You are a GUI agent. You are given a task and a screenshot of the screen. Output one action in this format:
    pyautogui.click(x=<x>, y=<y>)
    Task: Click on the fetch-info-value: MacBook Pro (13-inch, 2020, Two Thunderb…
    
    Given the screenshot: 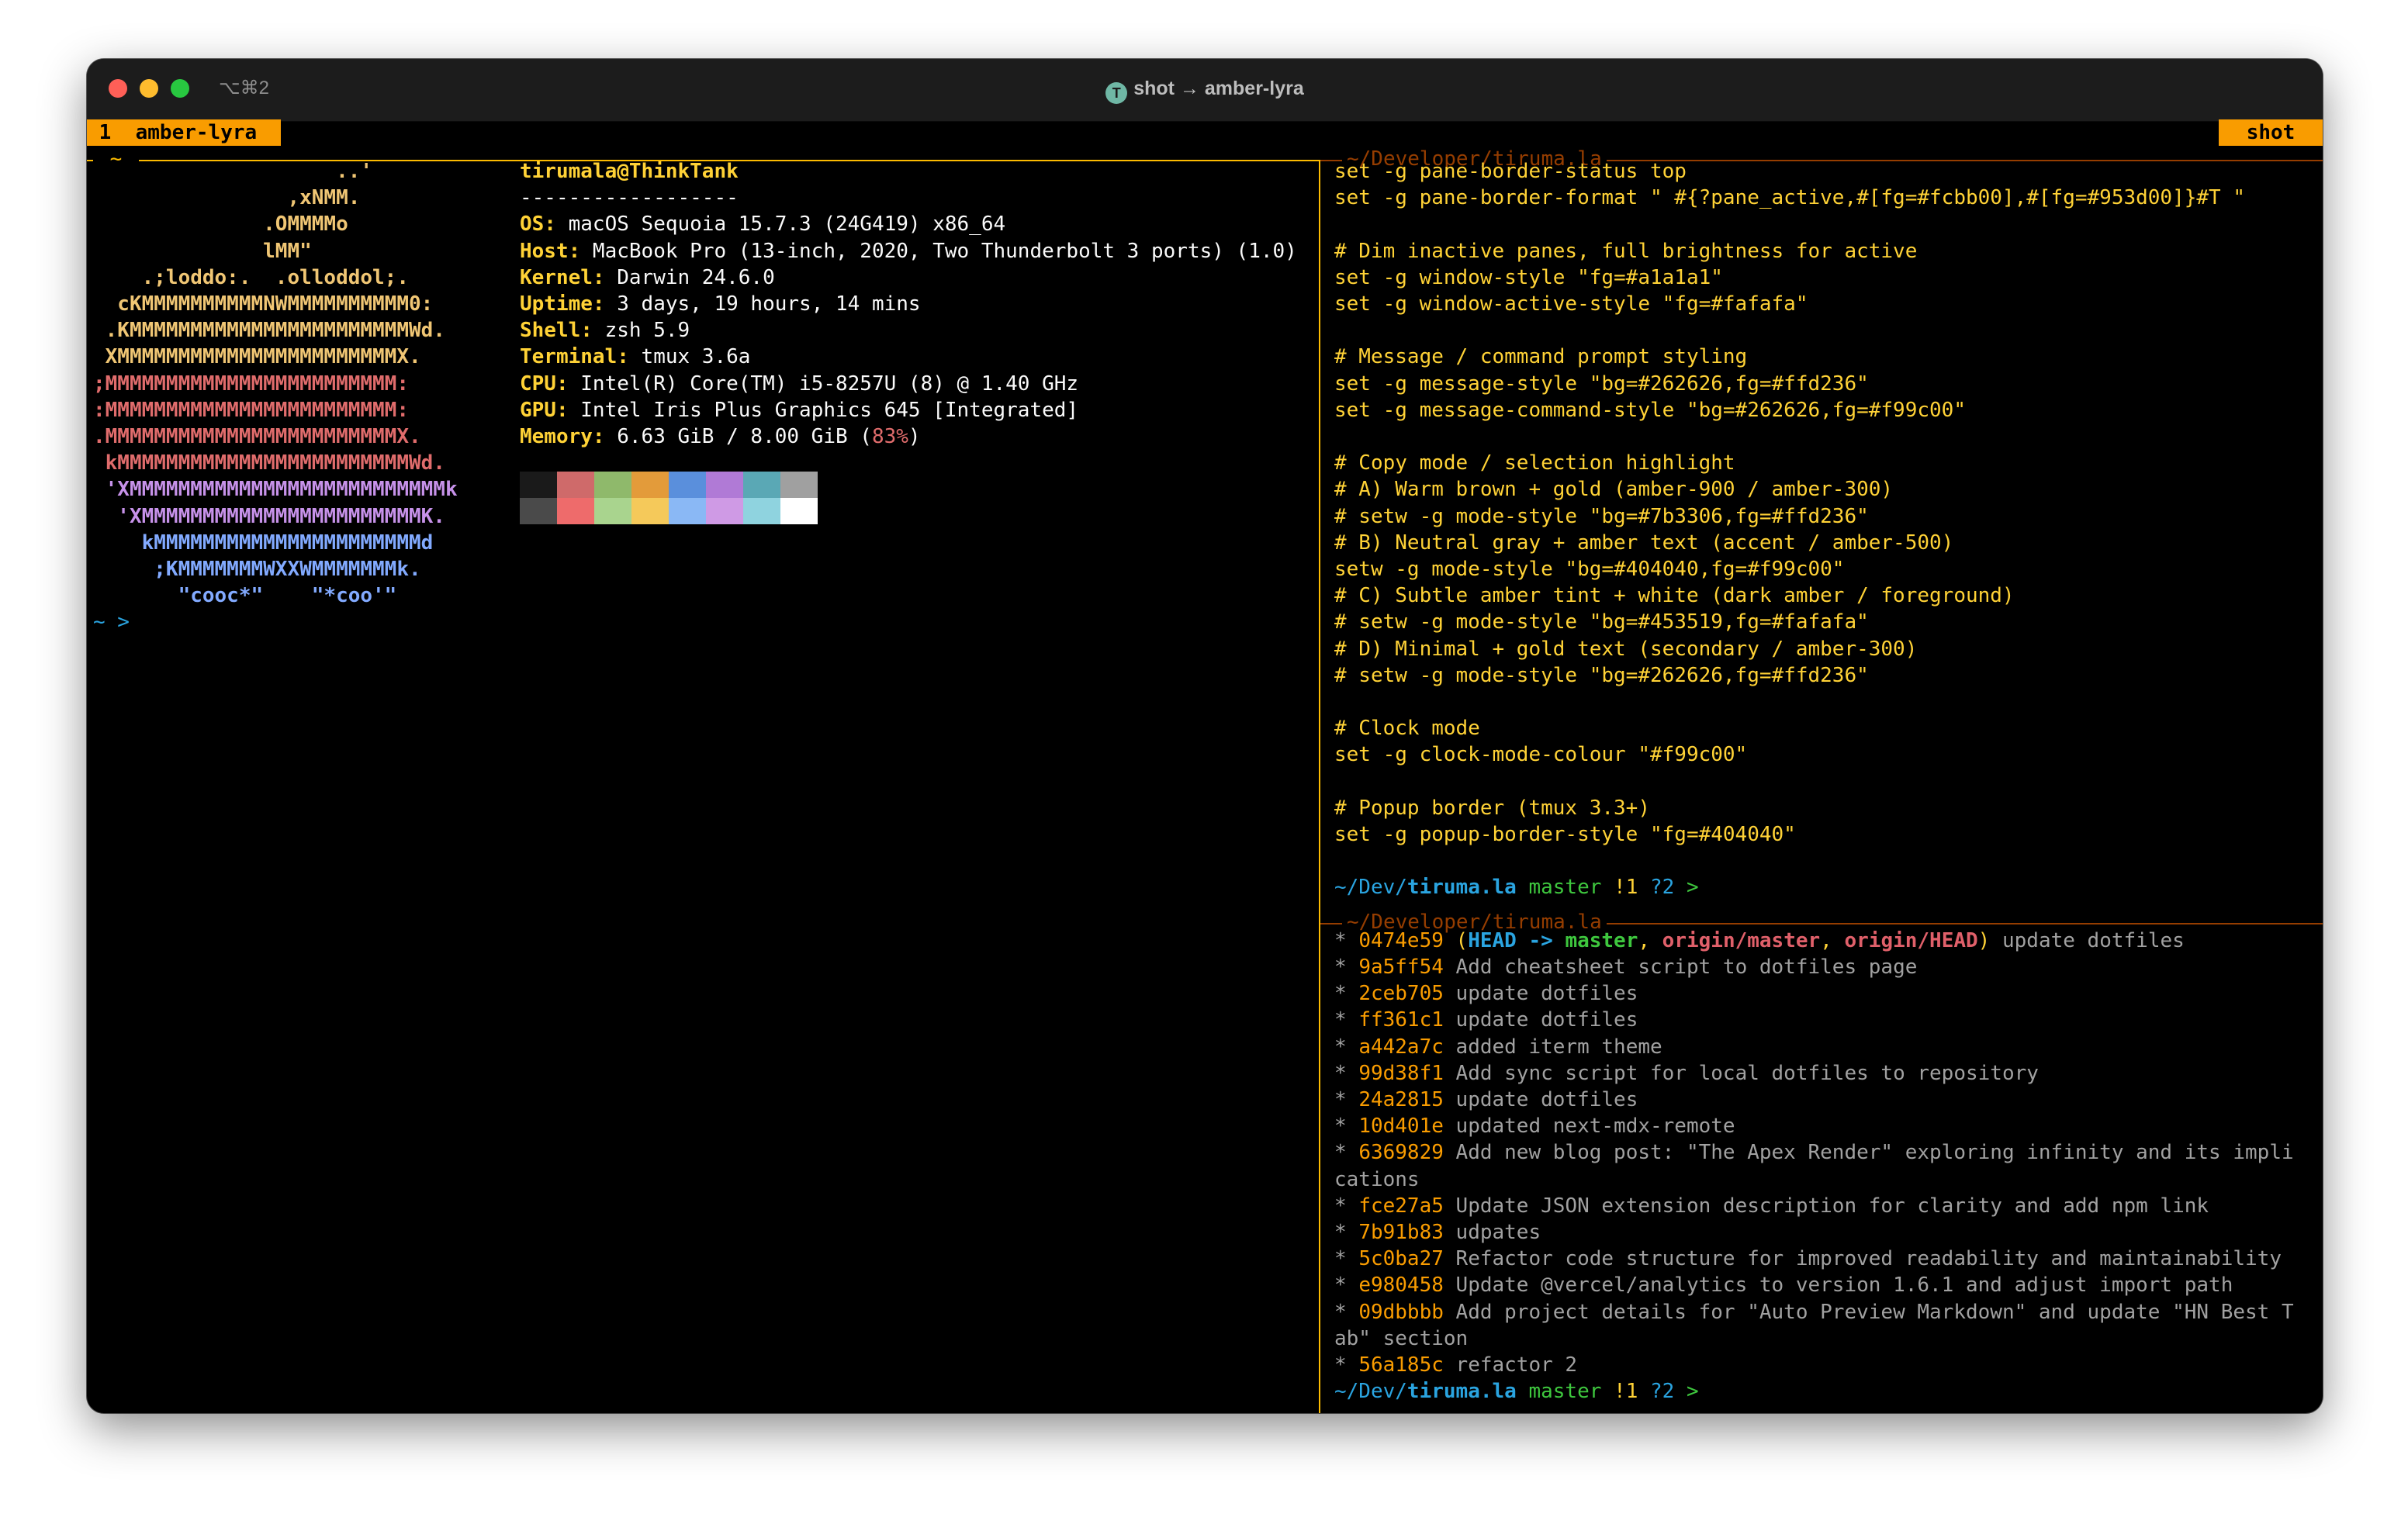 What is the action you would take?
    pyautogui.click(x=939, y=251)
    